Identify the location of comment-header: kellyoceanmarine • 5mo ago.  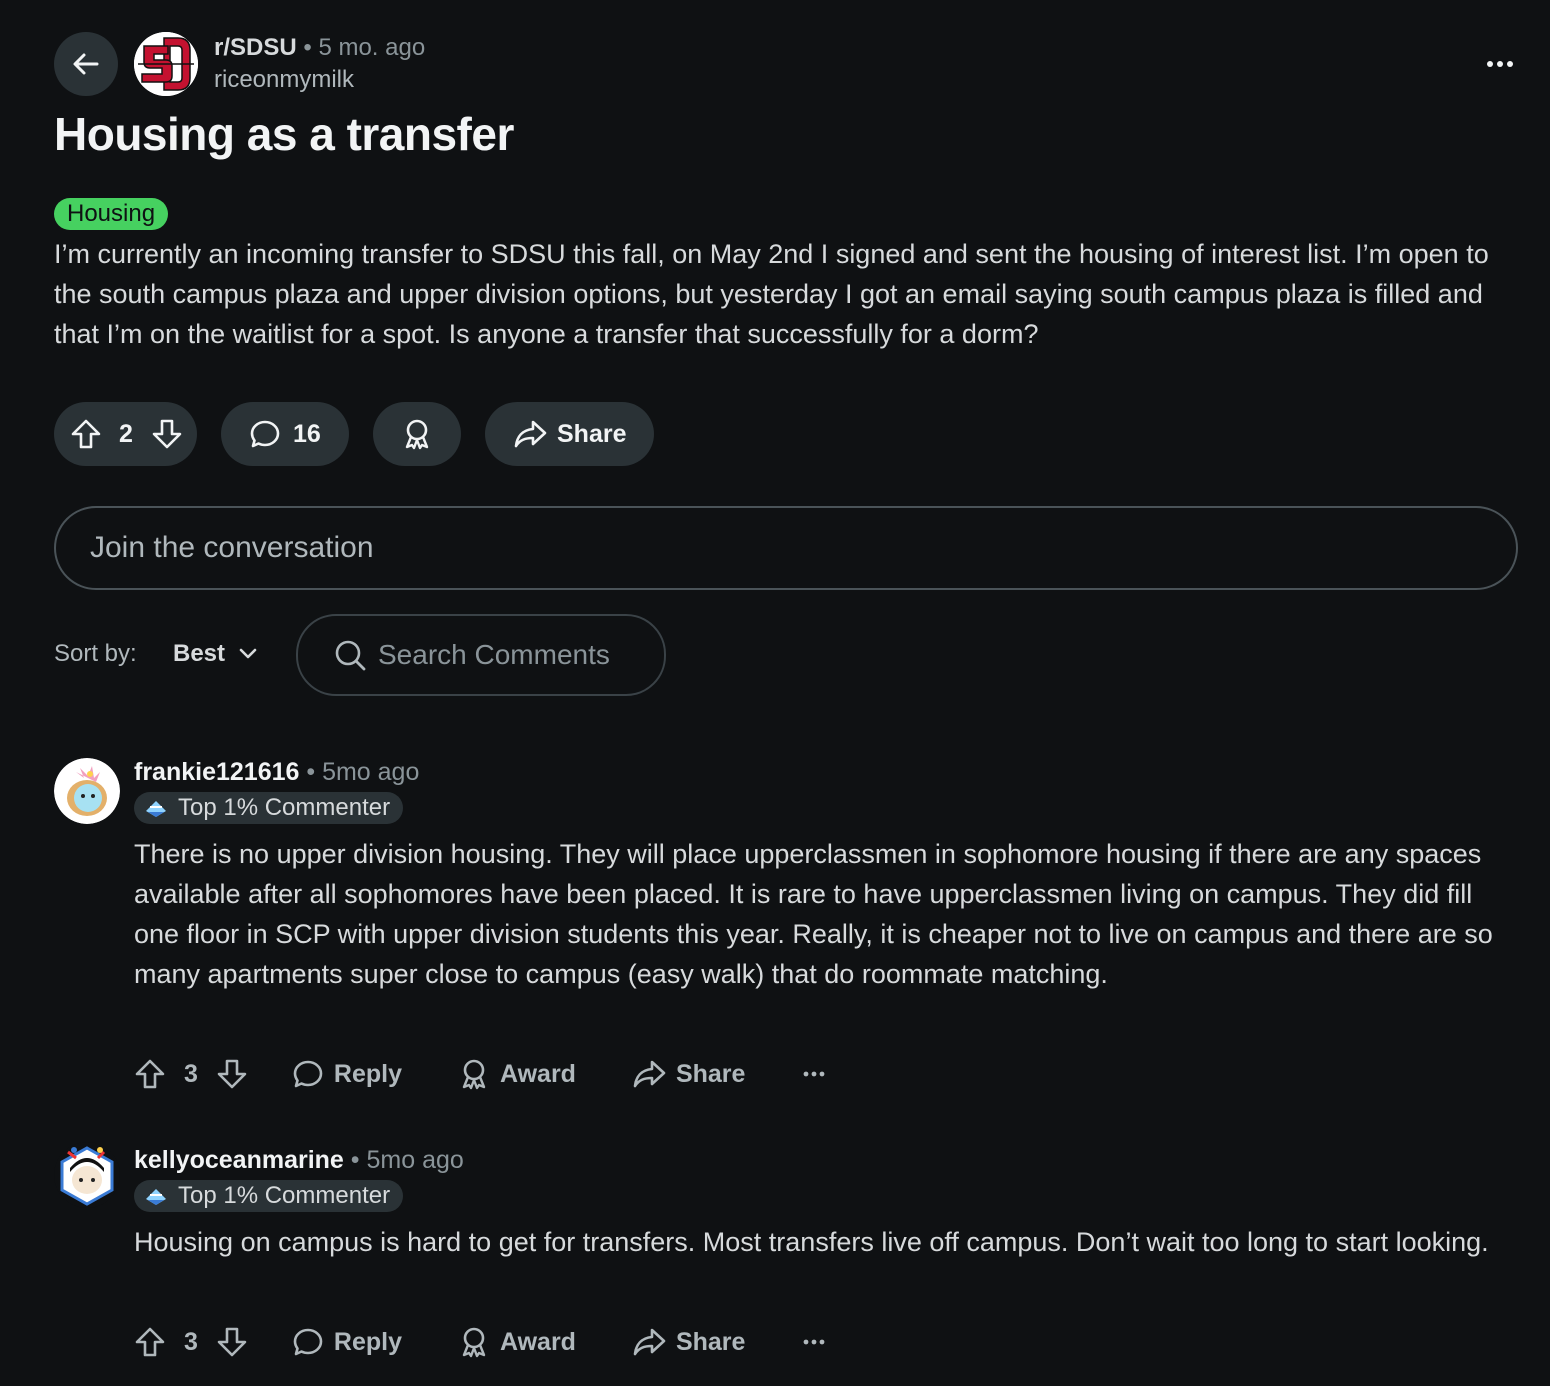
(299, 1160).